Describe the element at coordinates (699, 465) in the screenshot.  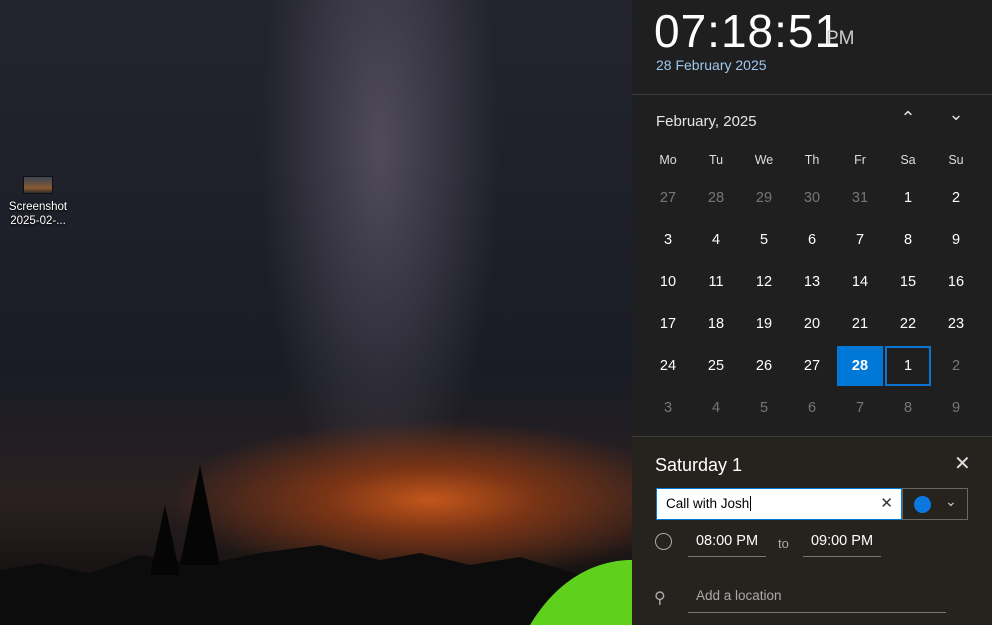
I see `event-day-title: Saturday 1` at that location.